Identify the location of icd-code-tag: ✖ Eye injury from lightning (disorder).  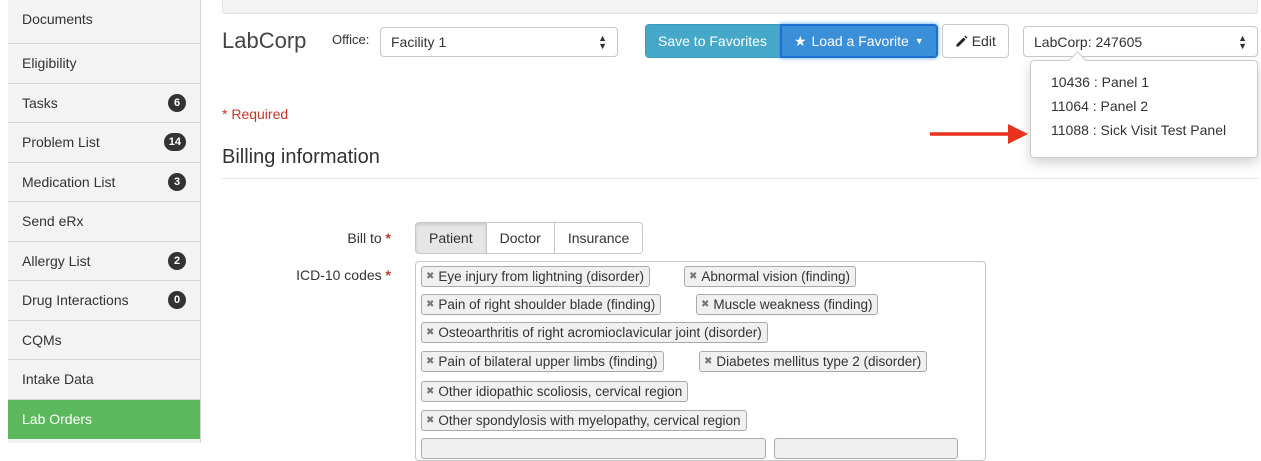
(535, 276).